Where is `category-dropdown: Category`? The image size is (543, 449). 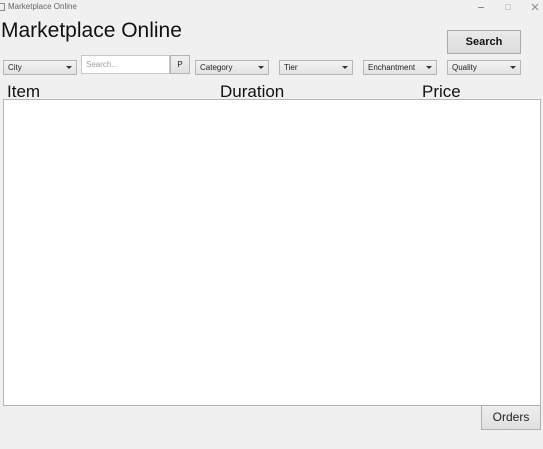
category-dropdown: Category is located at coordinates (232, 67).